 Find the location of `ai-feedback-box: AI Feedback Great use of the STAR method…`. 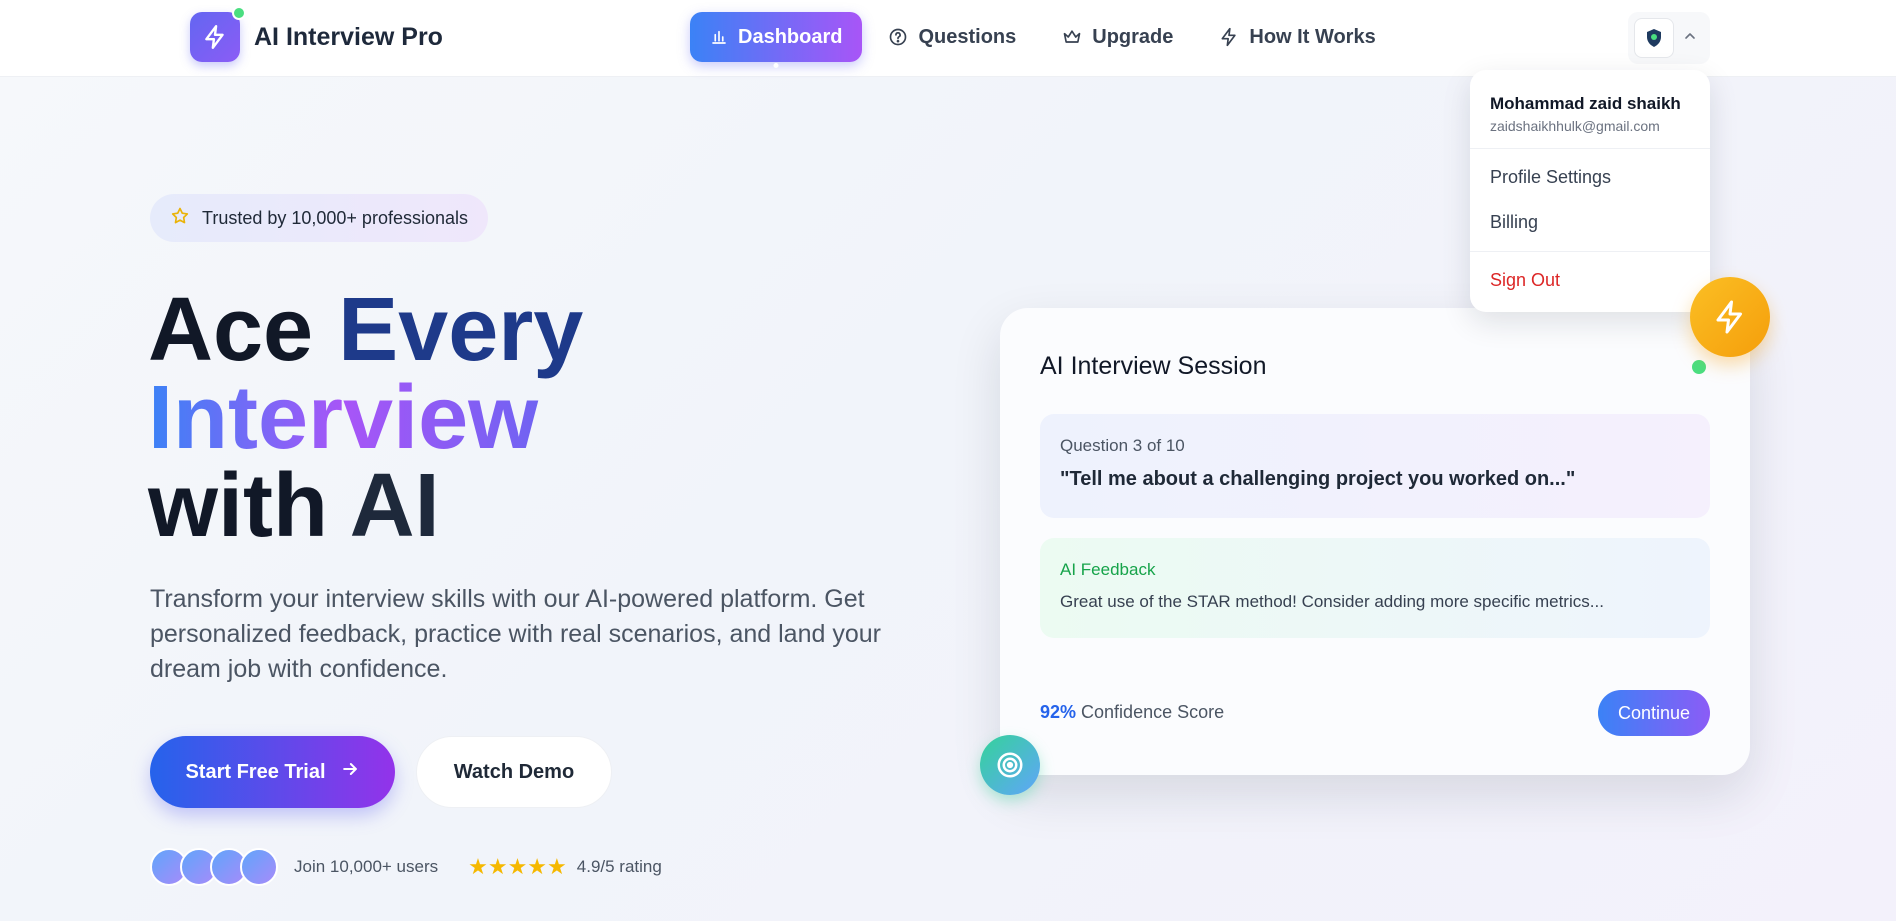

ai-feedback-box: AI Feedback Great use of the STAR method… is located at coordinates (1375, 588).